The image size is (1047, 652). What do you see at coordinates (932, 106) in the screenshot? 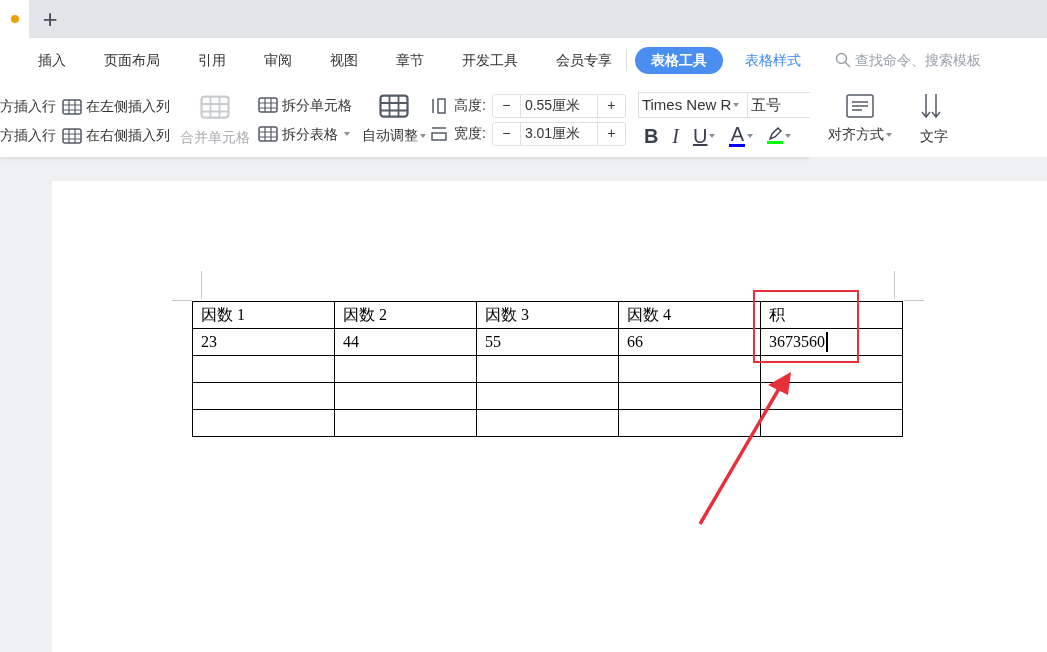
I see `text-direction-icon` at bounding box center [932, 106].